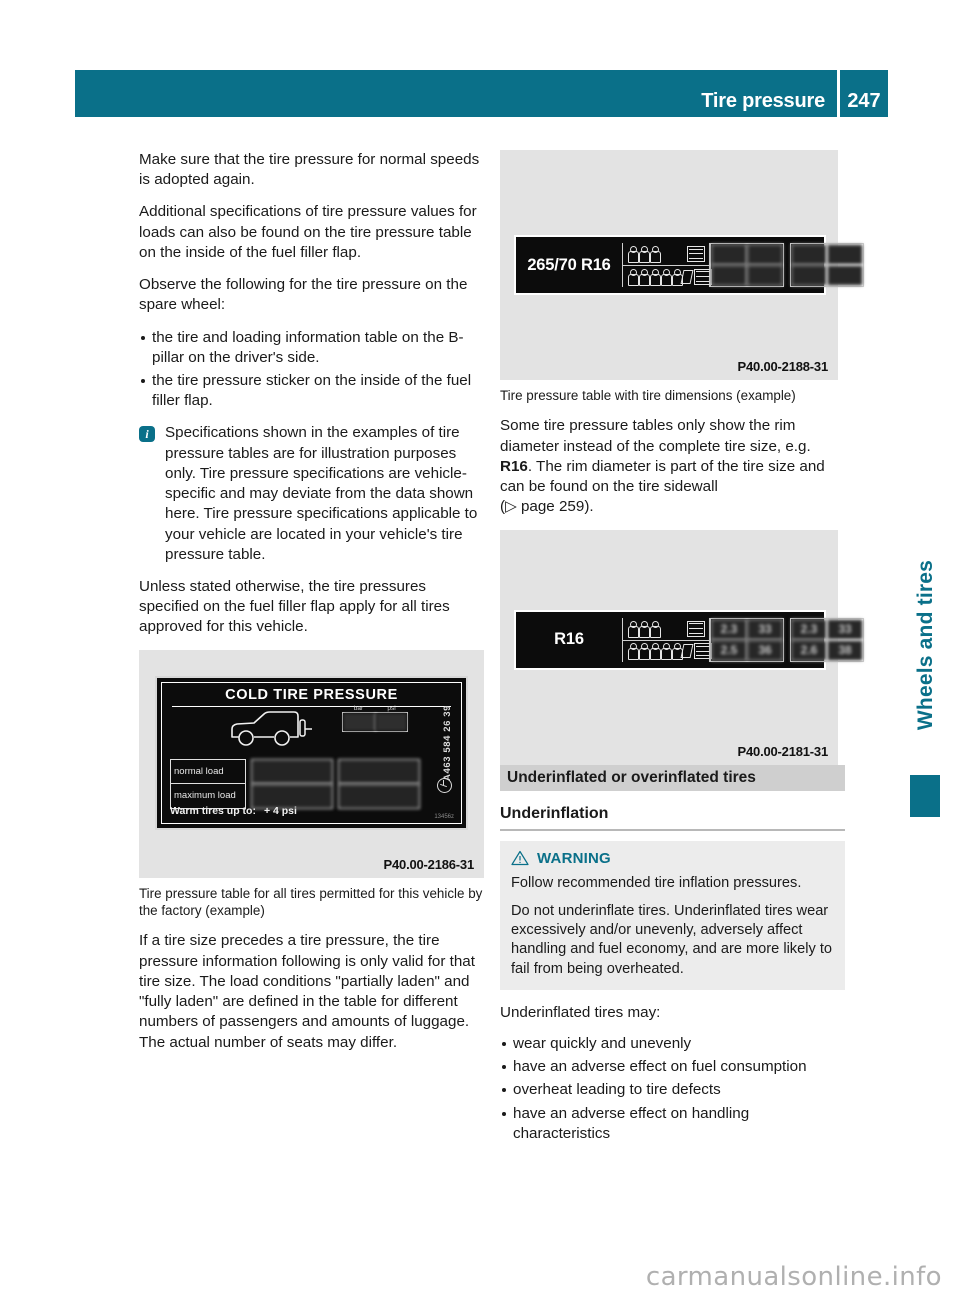 The width and height of the screenshot is (960, 1302). What do you see at coordinates (574, 858) in the screenshot?
I see `warning-label: WARNING` at bounding box center [574, 858].